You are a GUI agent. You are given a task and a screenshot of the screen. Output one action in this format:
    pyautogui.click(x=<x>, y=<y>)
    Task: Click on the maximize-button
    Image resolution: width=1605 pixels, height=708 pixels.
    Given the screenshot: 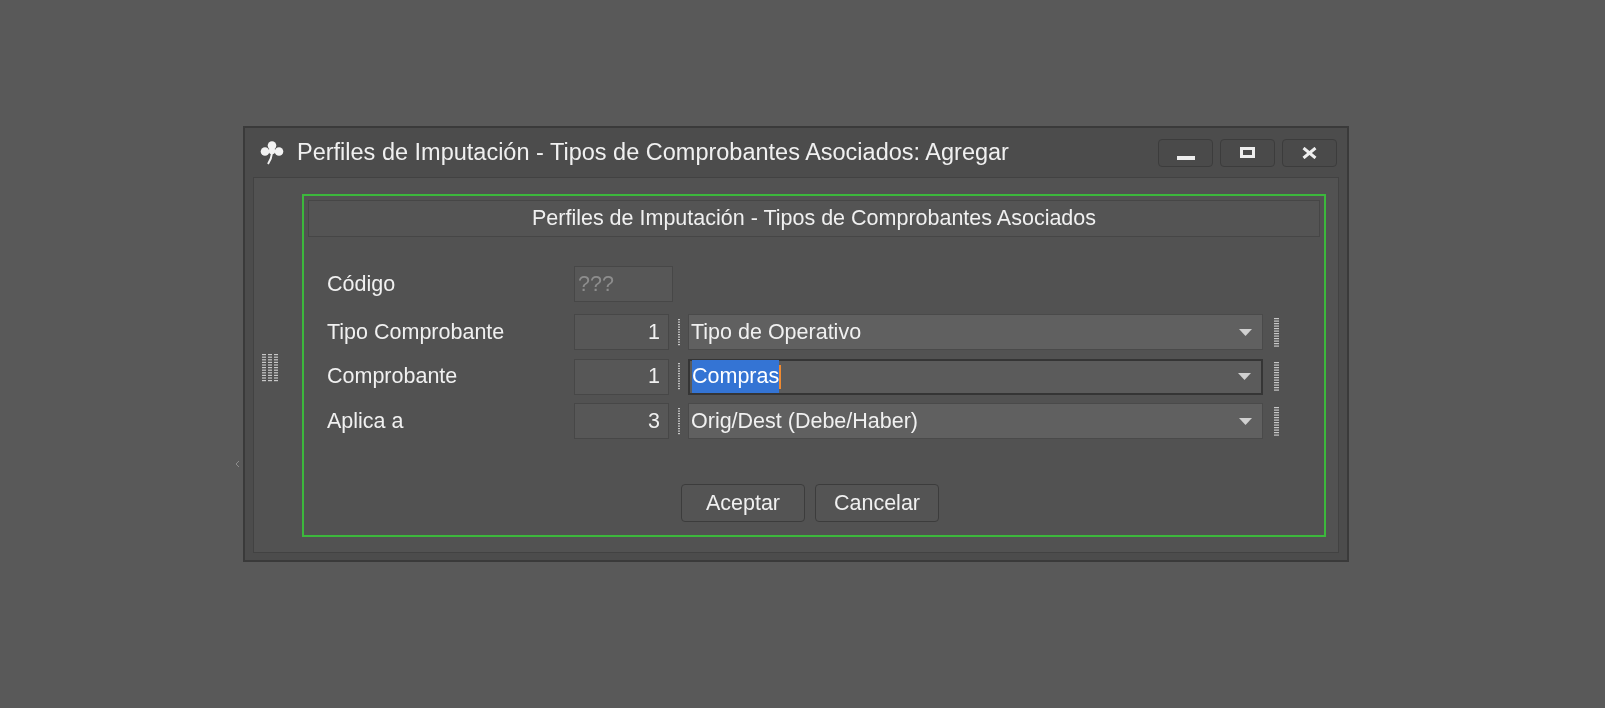 What is the action you would take?
    pyautogui.click(x=1247, y=152)
    